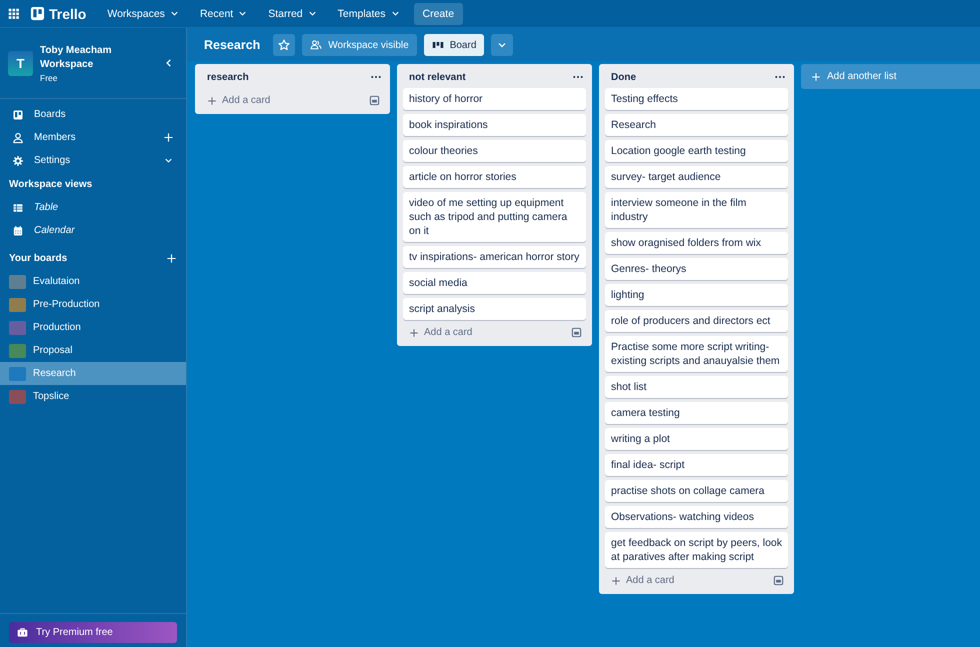  I want to click on person-icon, so click(18, 138).